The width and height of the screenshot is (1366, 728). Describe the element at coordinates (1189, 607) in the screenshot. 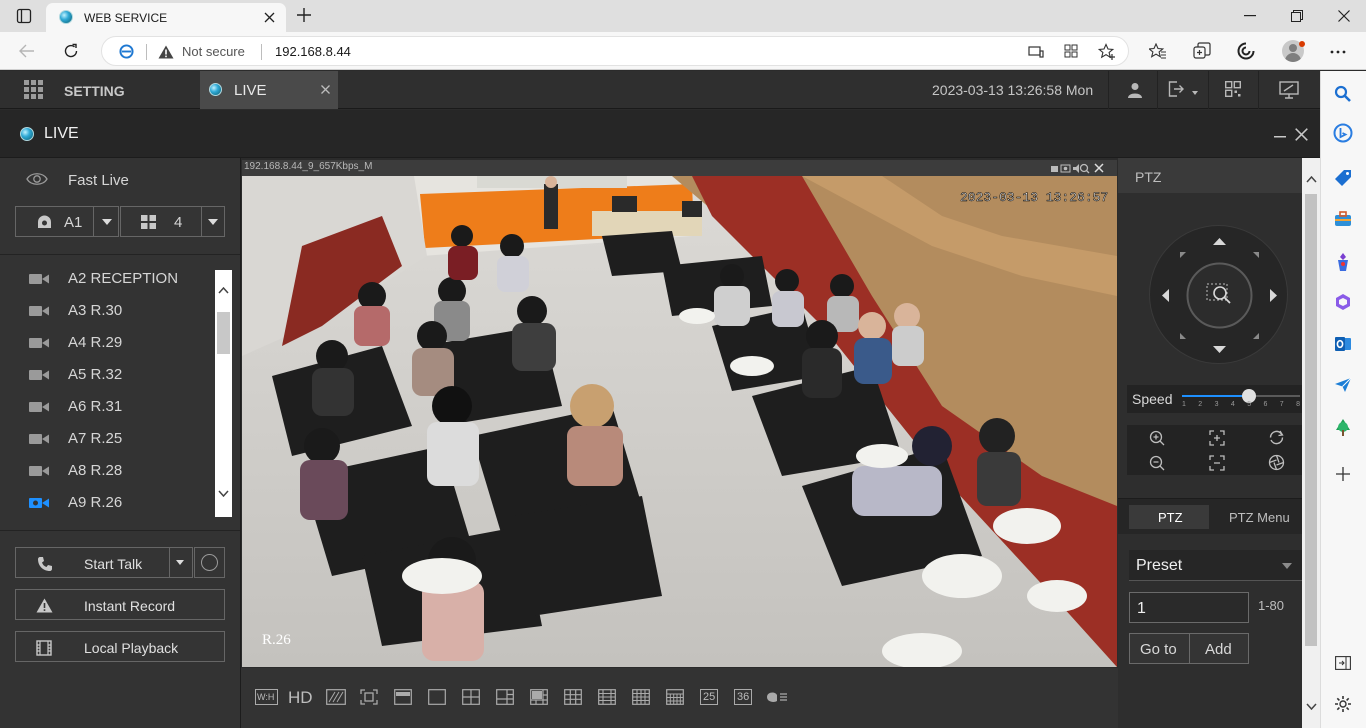

I see `preset-number-input: 1` at that location.